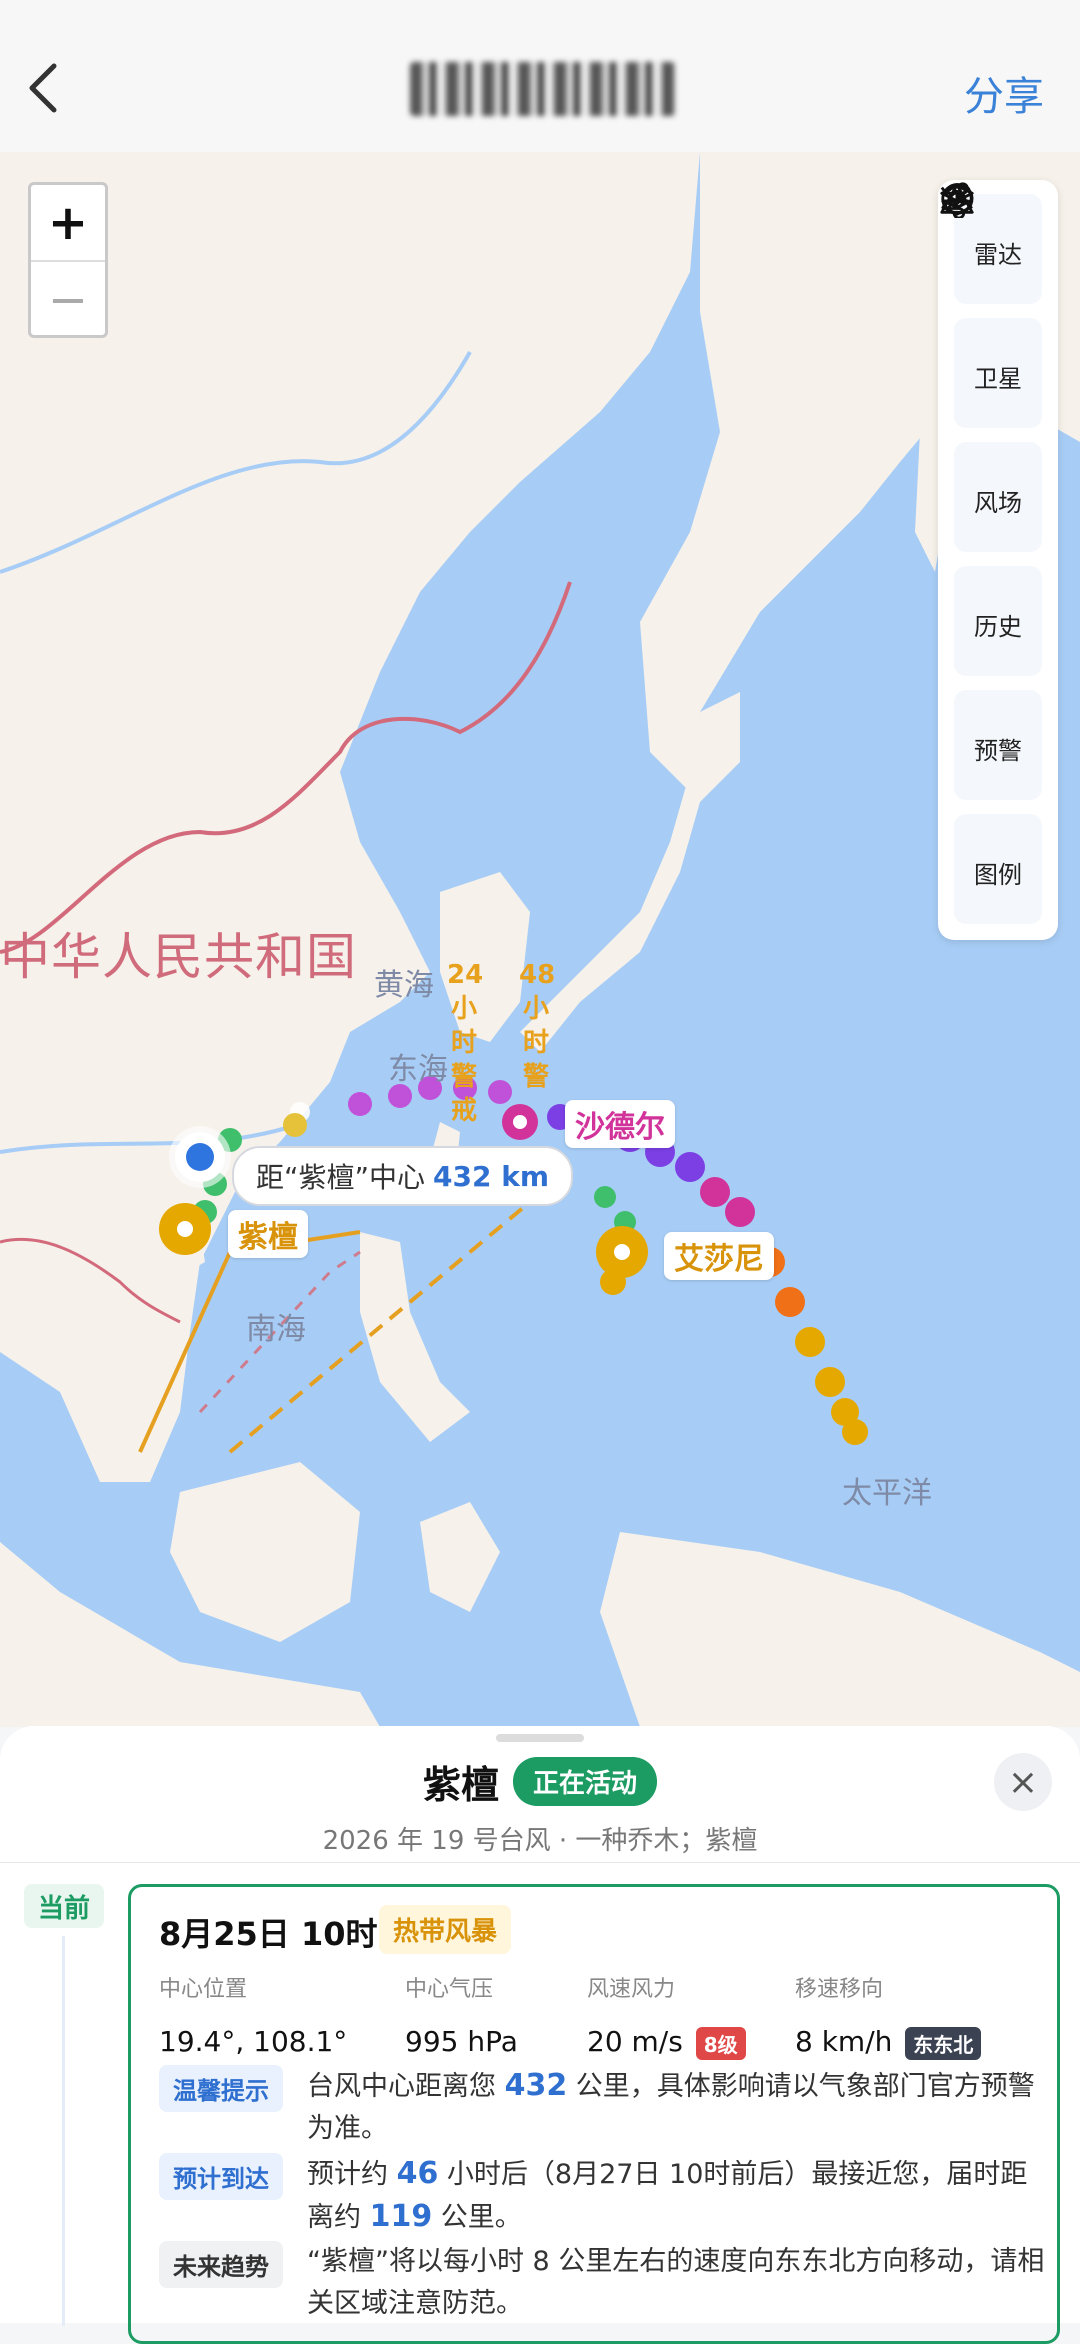 This screenshot has height=2344, width=1080. What do you see at coordinates (839, 1989) in the screenshot?
I see `field-label: 移速移向` at bounding box center [839, 1989].